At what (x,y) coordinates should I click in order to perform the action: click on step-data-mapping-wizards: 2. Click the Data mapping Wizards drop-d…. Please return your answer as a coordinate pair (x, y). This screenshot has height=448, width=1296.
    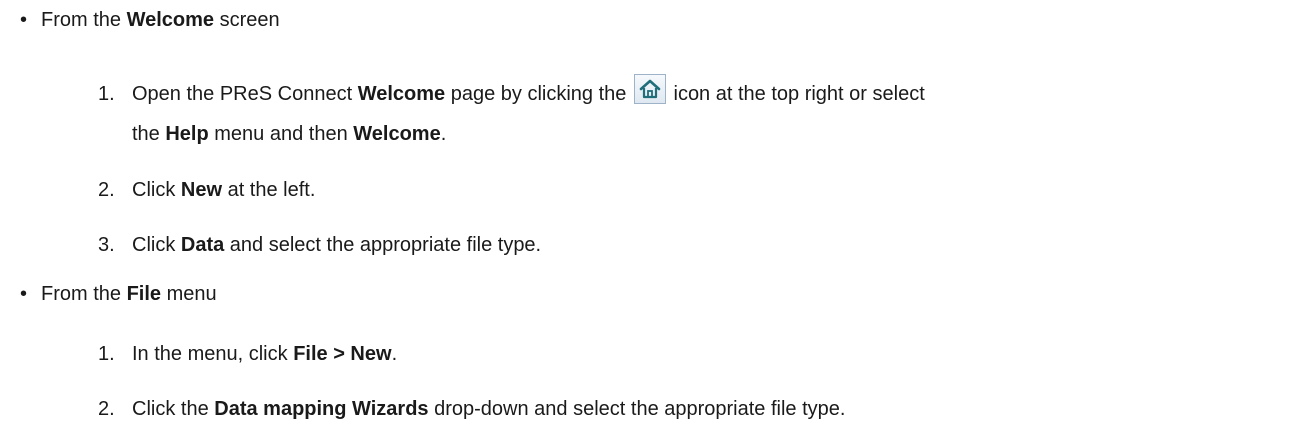
    Looking at the image, I should click on (472, 409).